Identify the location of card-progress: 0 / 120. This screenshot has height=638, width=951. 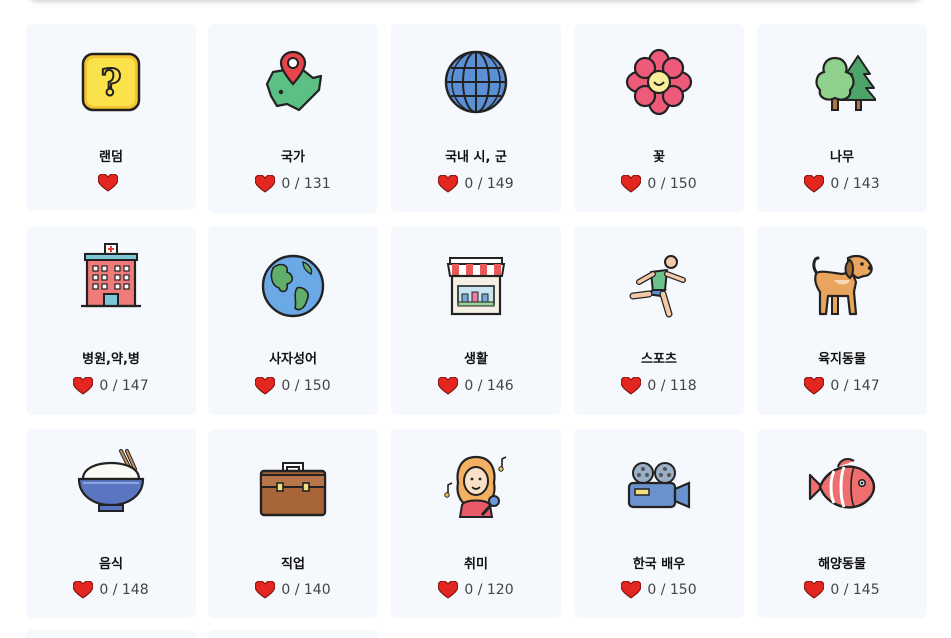
(489, 590).